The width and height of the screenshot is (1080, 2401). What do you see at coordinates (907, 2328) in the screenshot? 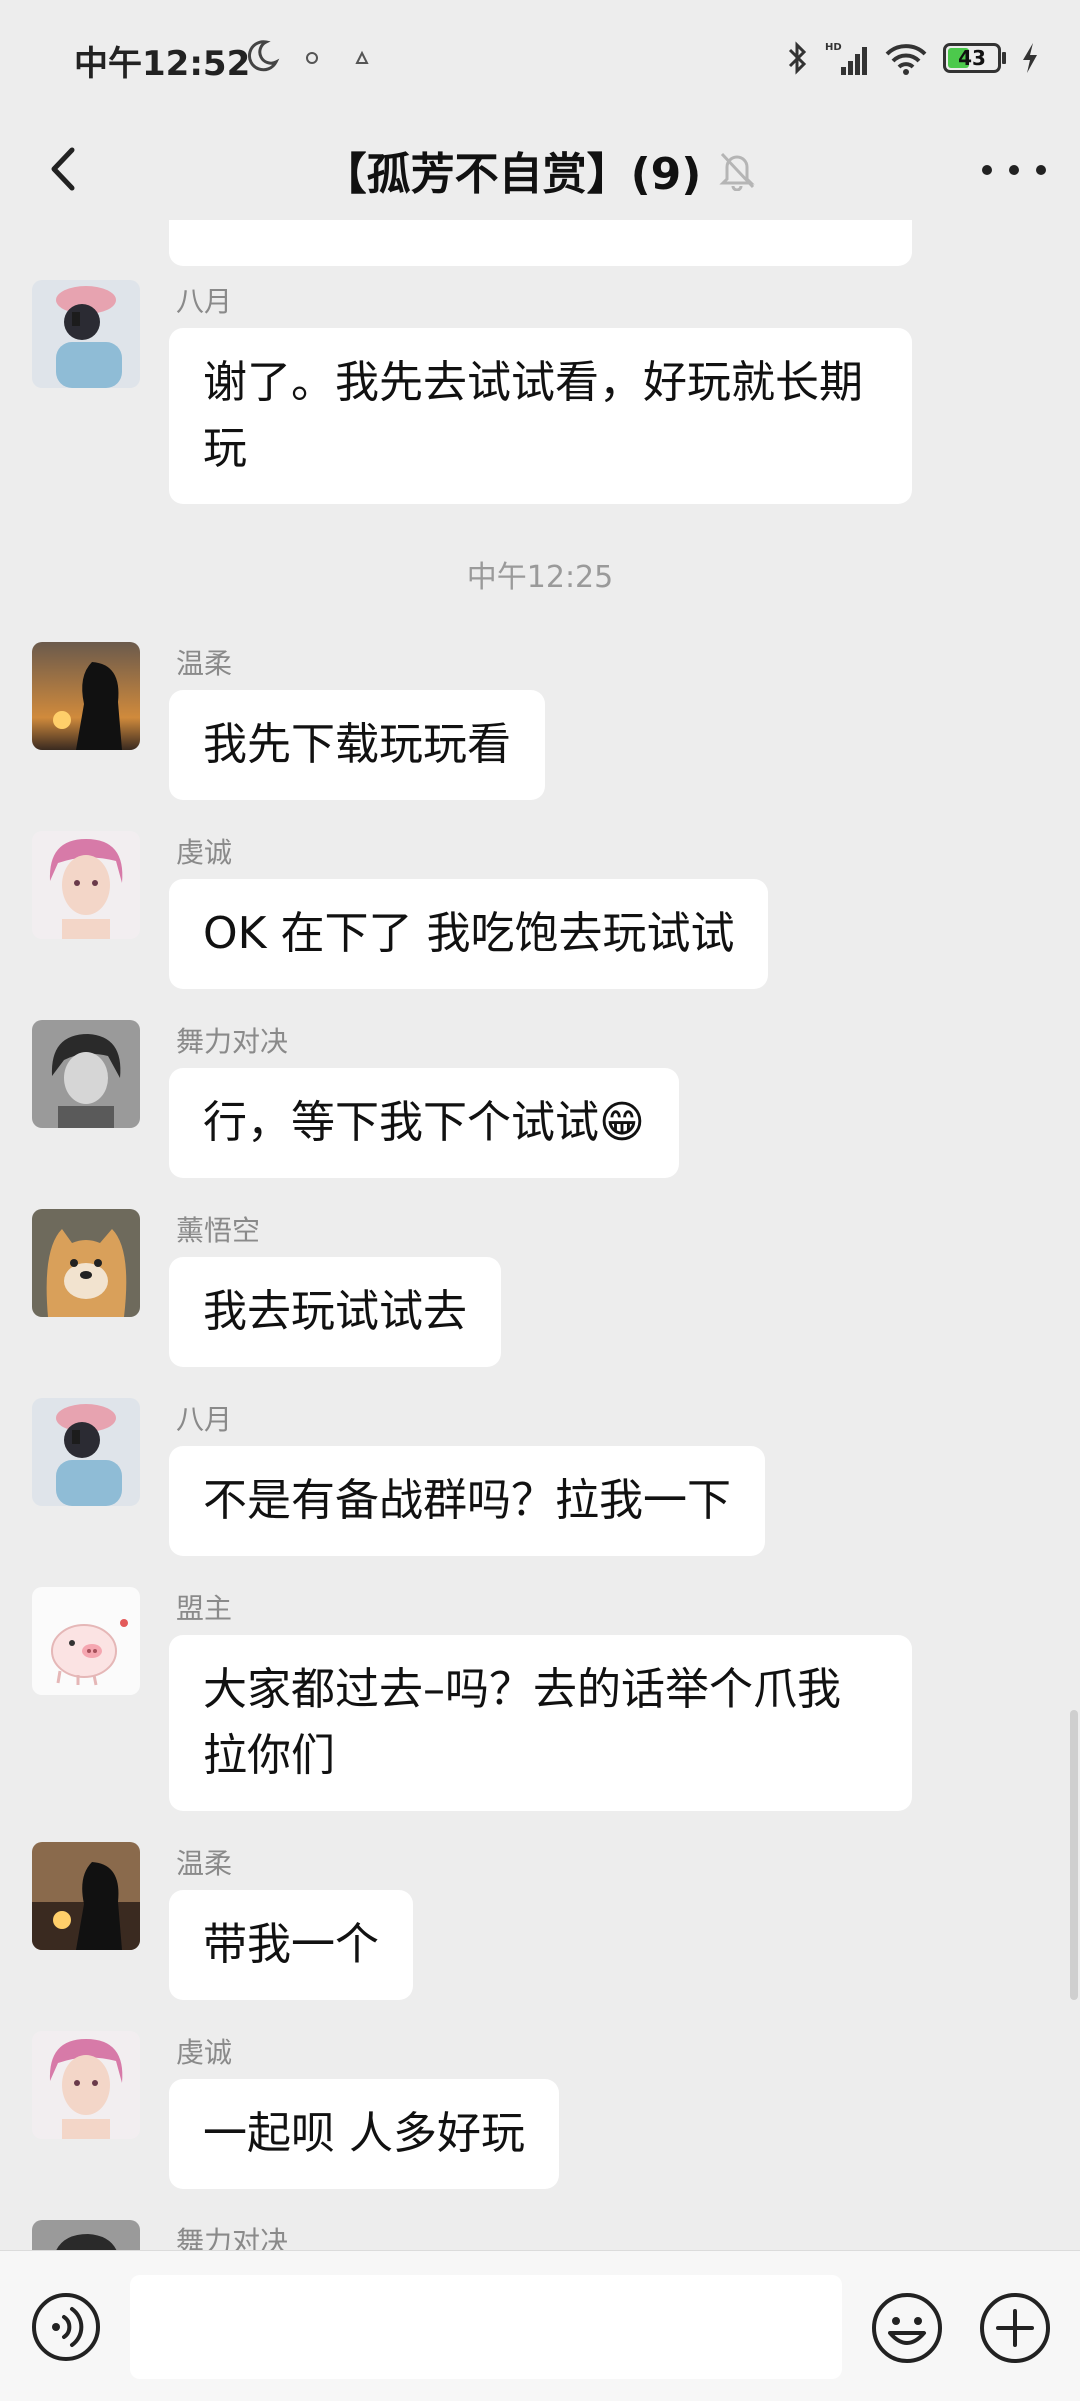
I see `emoji-icon` at bounding box center [907, 2328].